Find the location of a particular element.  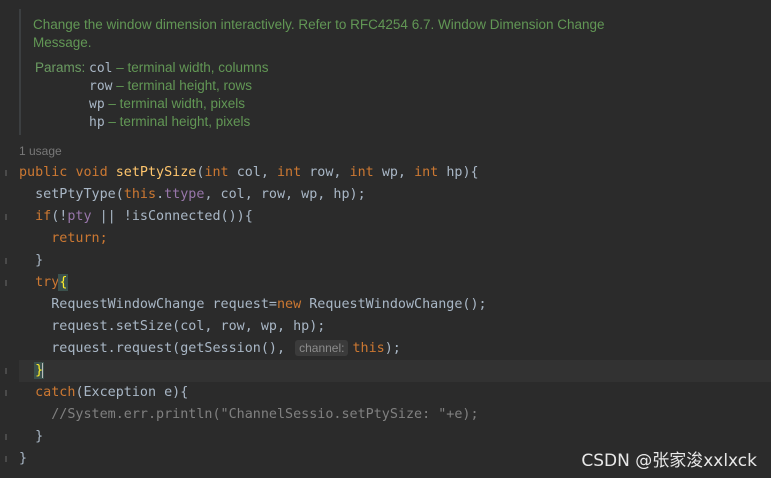

doc-param-row: hp – terminal height, pixels is located at coordinates (152, 122).